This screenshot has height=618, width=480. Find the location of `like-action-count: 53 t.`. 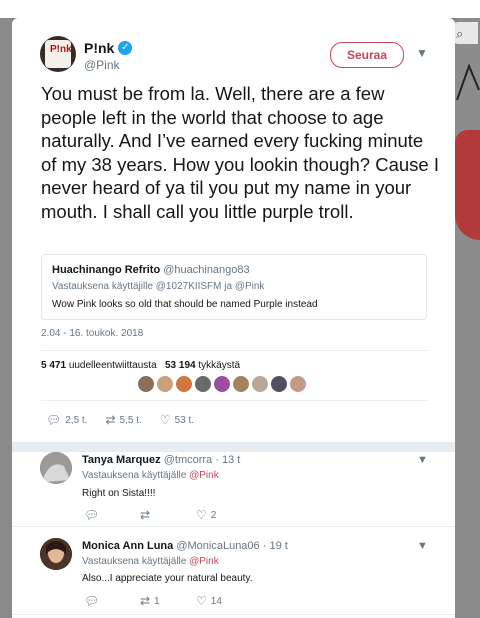

like-action-count: 53 t. is located at coordinates (184, 420).